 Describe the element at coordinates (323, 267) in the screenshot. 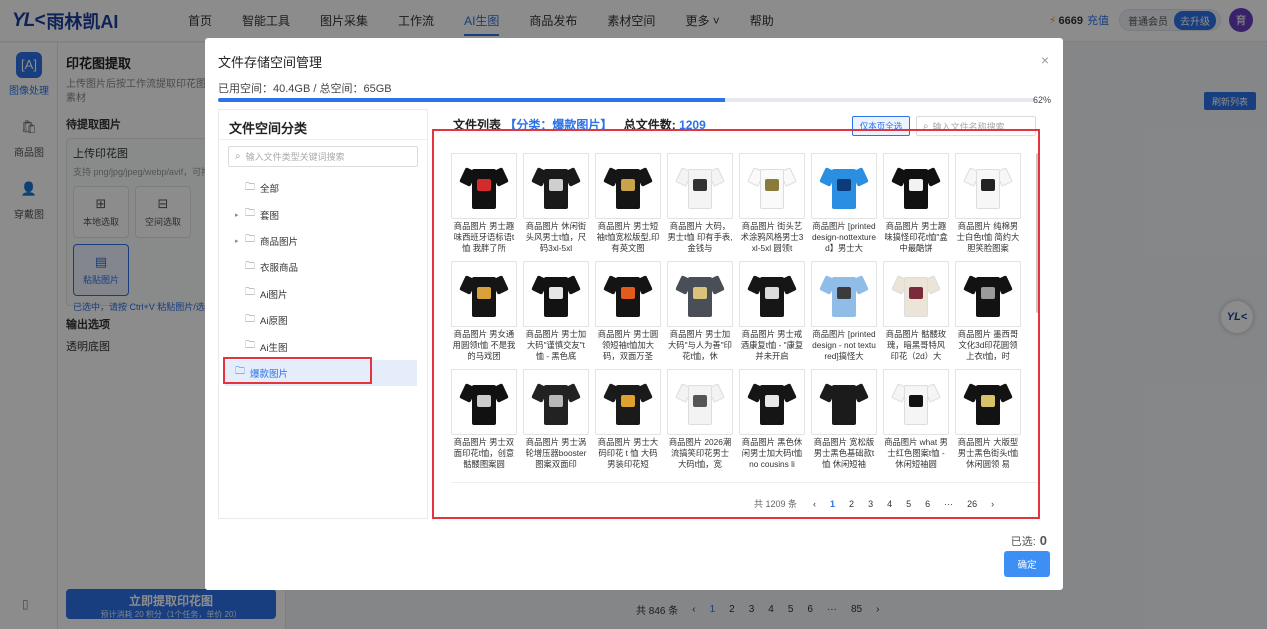

I see `category-item: 🗀 衣服商品` at that location.